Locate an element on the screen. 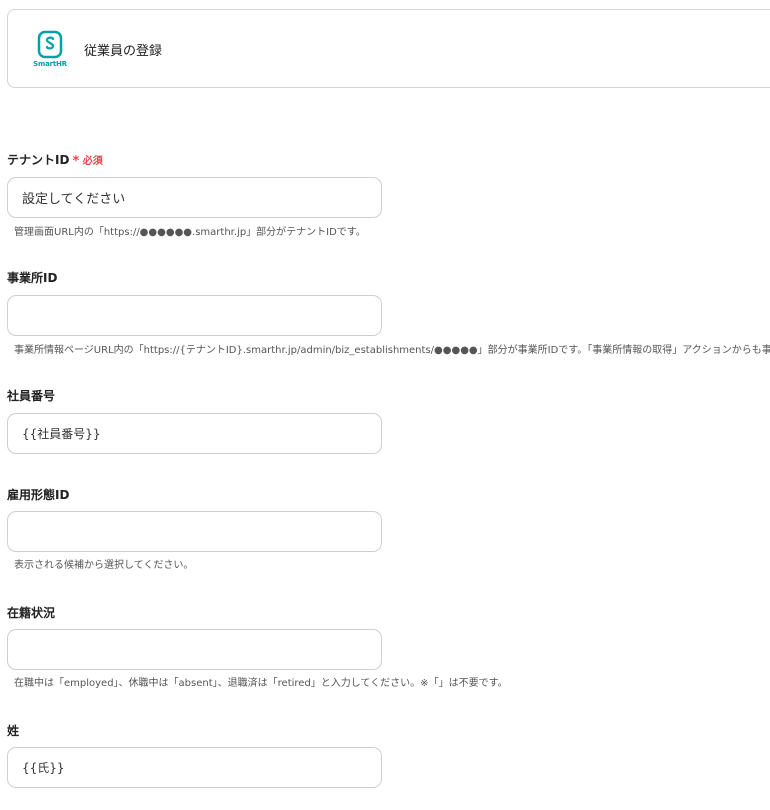 The width and height of the screenshot is (770, 810). establishment-id-input is located at coordinates (194, 315).